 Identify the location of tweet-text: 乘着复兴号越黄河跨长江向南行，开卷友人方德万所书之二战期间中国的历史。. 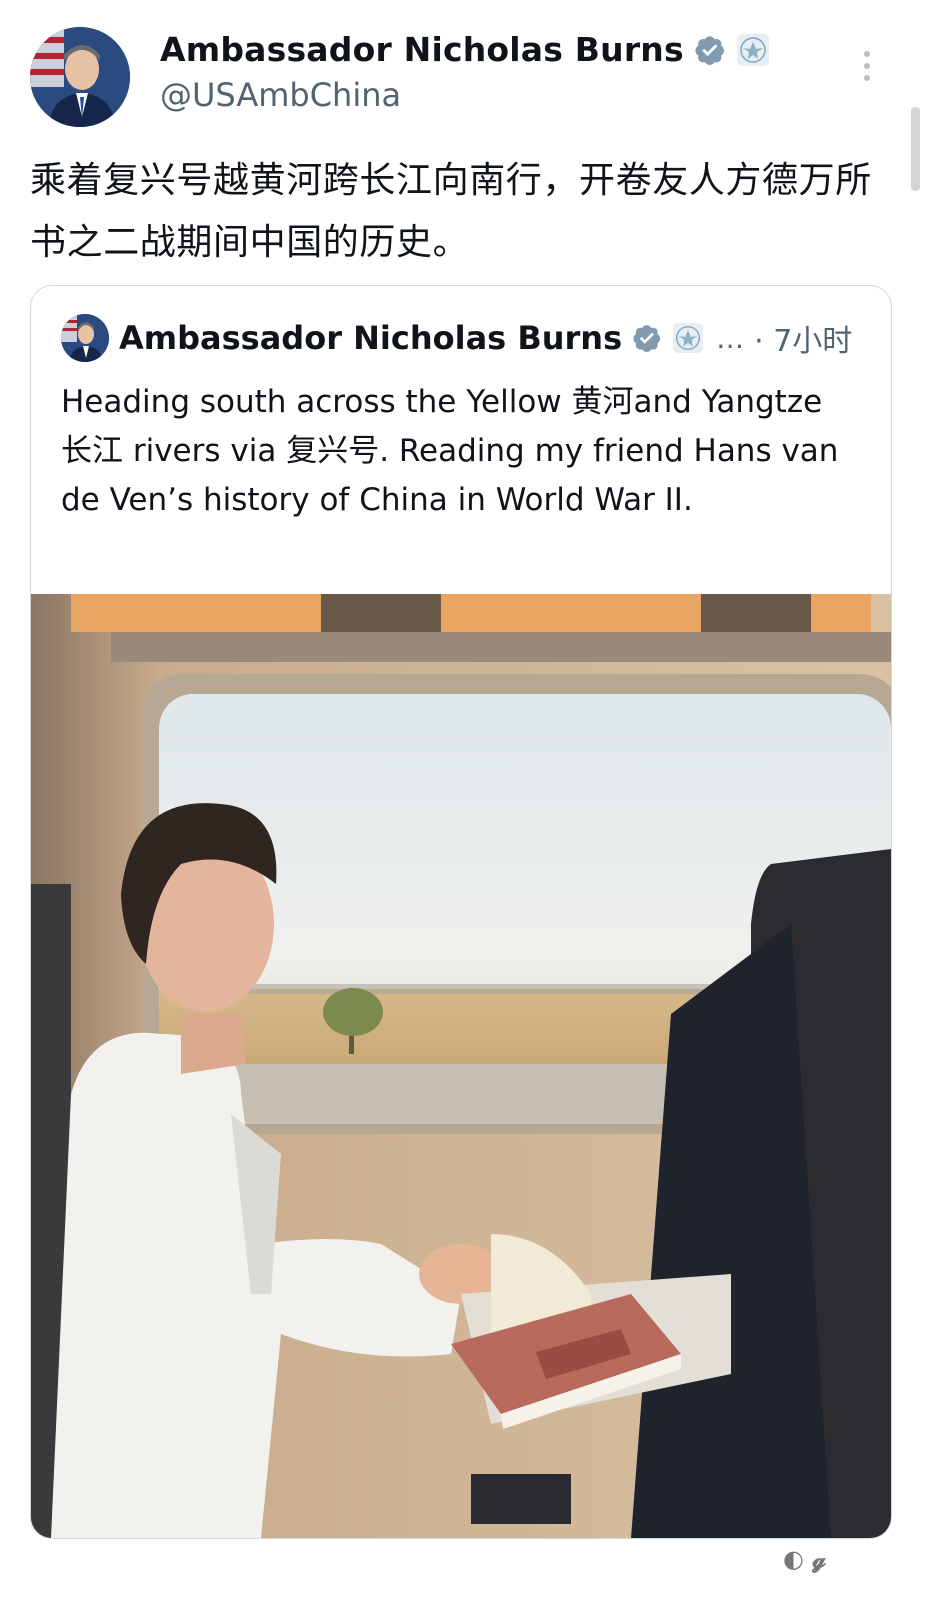
(451, 211).